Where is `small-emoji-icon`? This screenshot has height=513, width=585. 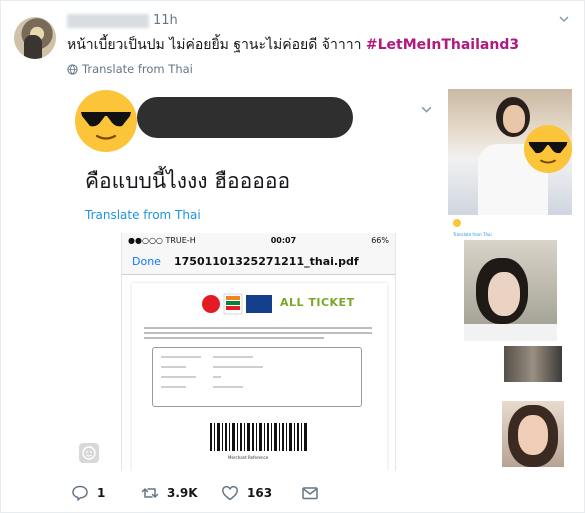
small-emoji-icon is located at coordinates (457, 223).